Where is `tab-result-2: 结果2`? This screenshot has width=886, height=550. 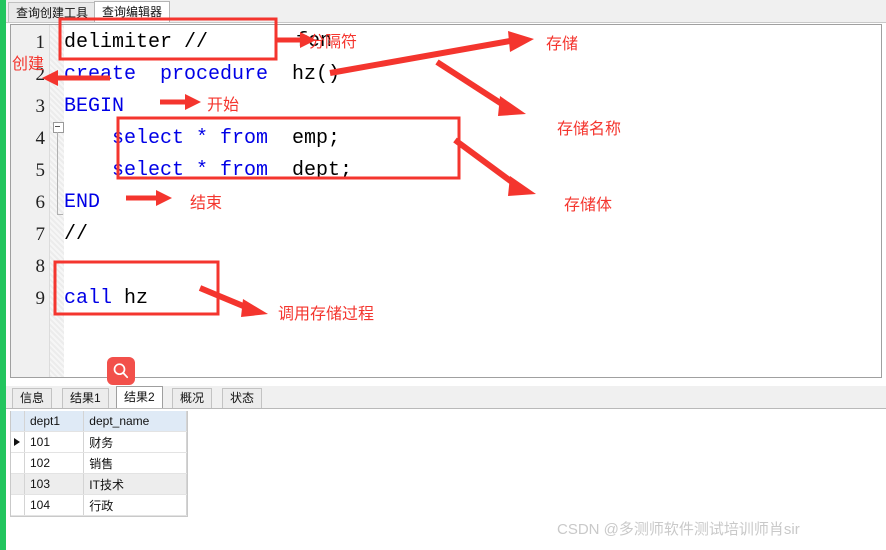
tab-result-2: 结果2 is located at coordinates (139, 397).